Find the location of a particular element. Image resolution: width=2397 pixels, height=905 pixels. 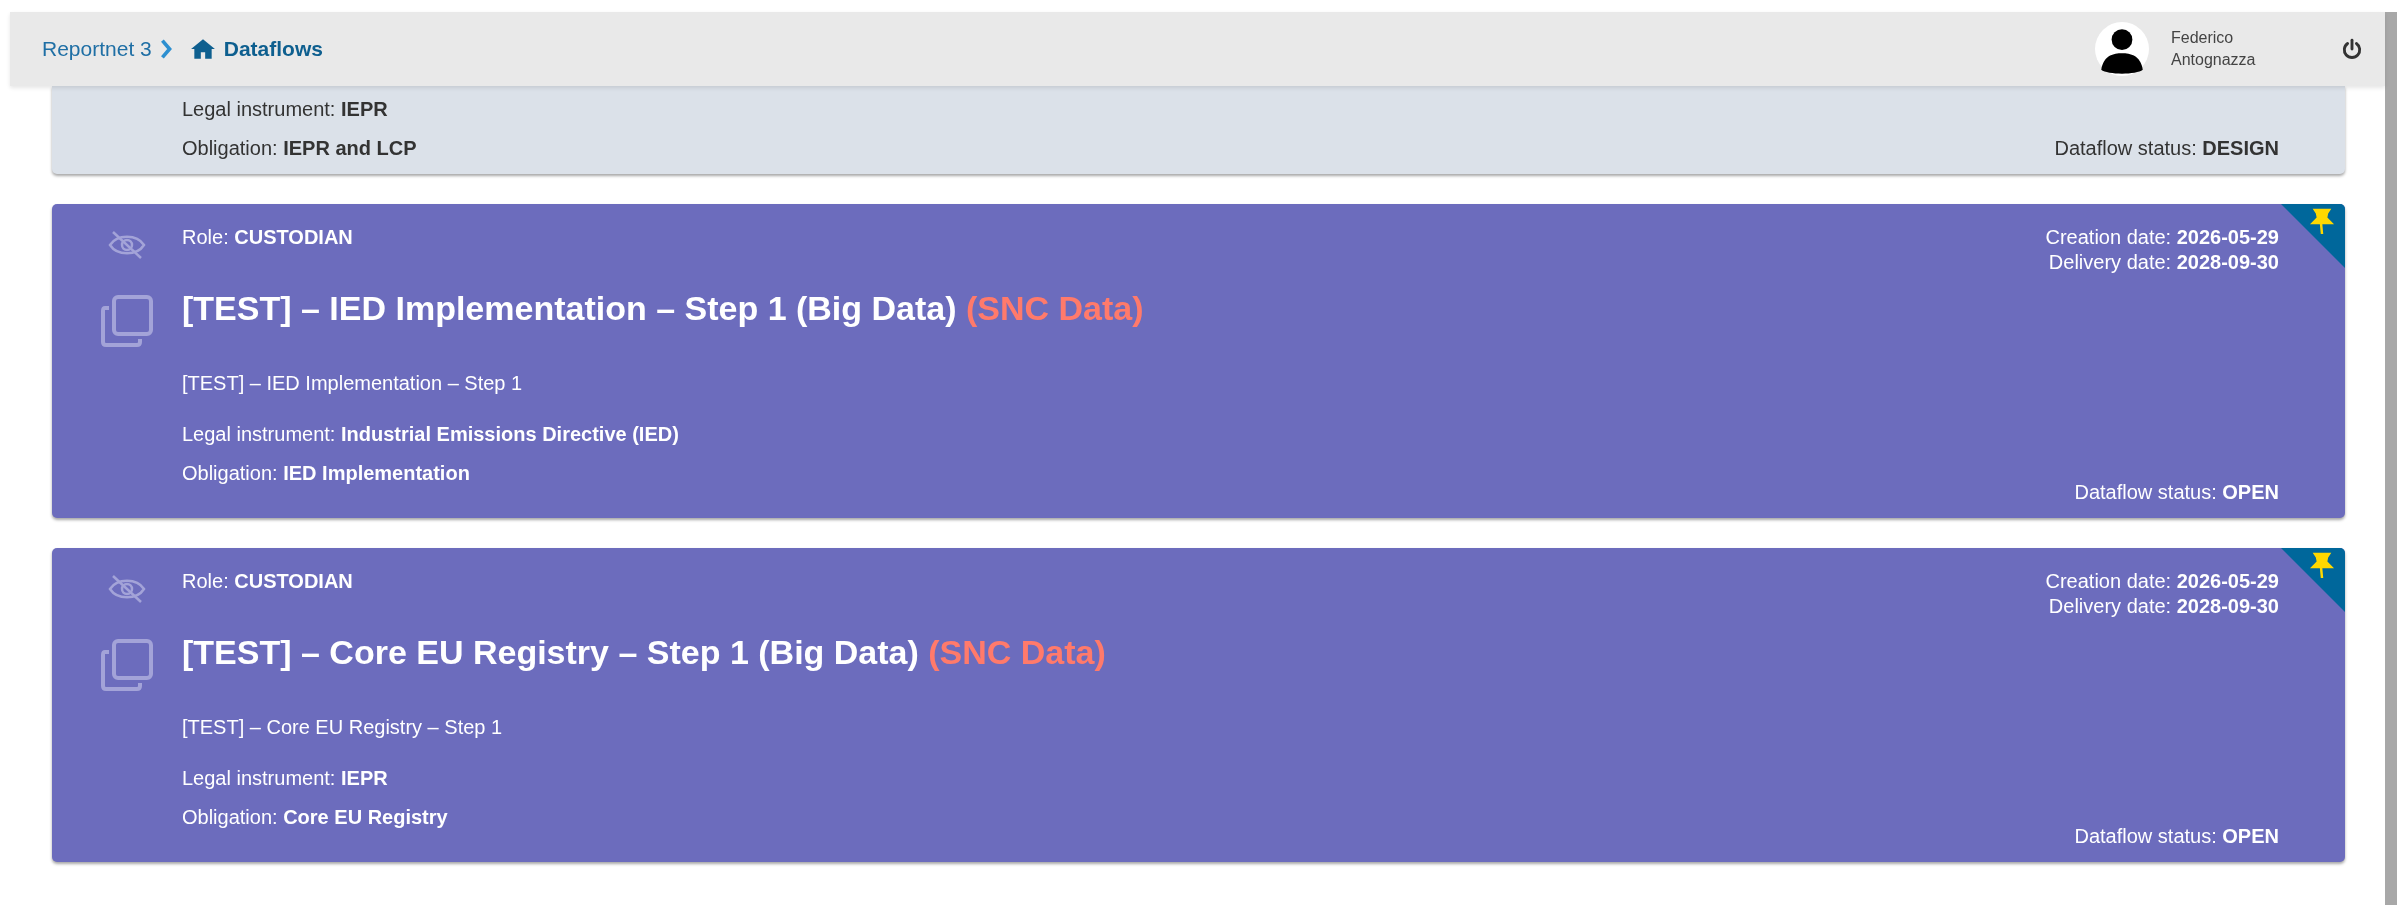

legal-instrument-text: Legal instrument: Industrial Emissions Directive (IED) is located at coordinates (431, 434).